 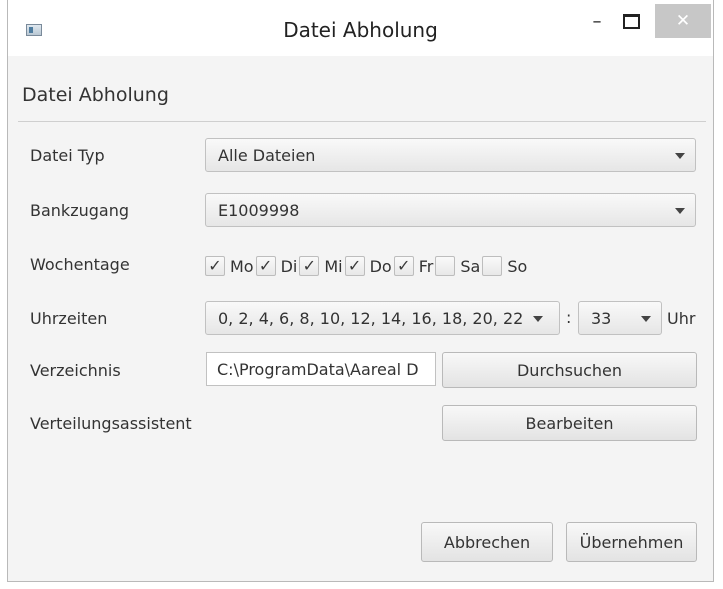 What do you see at coordinates (289, 266) in the screenshot?
I see `weekday-label-di: Di` at bounding box center [289, 266].